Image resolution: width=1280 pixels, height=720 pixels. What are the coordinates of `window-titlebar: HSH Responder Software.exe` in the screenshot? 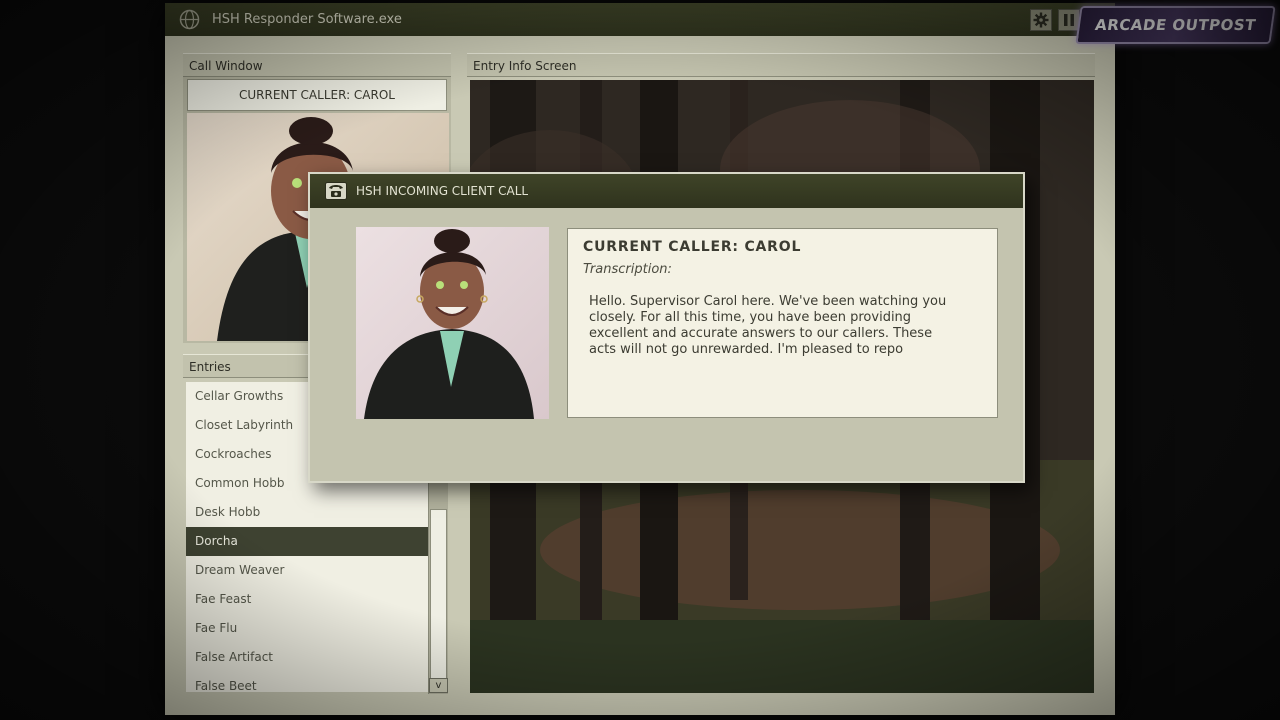 It's located at (640, 19).